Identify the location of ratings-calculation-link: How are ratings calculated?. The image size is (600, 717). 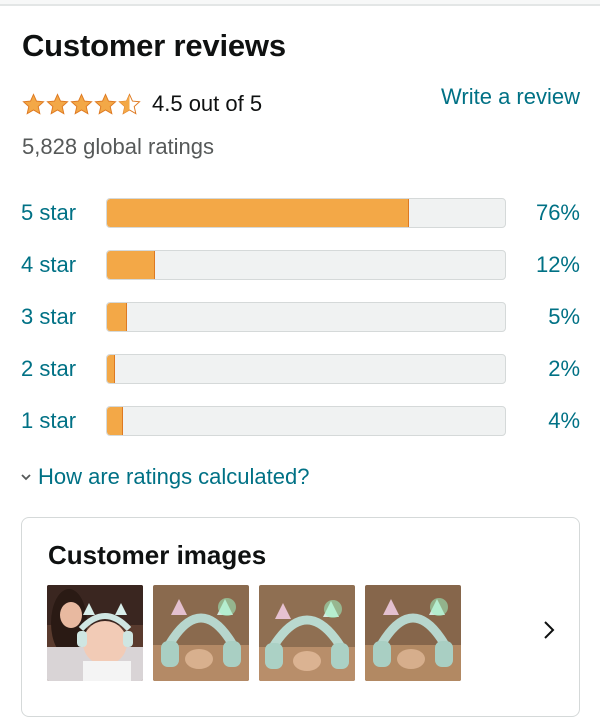
(164, 477).